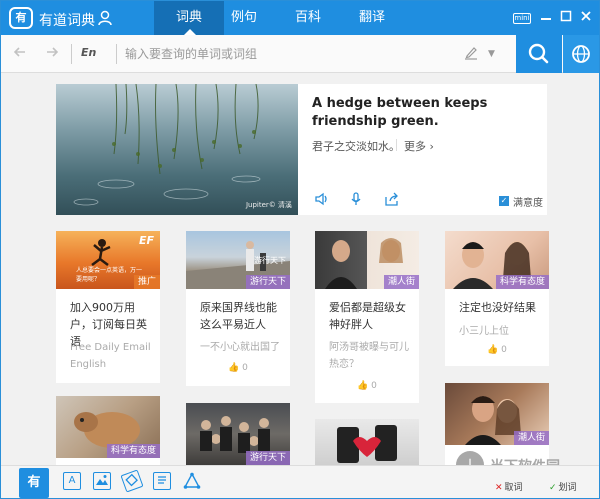 This screenshot has width=600, height=499. What do you see at coordinates (509, 486) in the screenshot?
I see `screen-capture-toggle: ✕ 取词` at bounding box center [509, 486].